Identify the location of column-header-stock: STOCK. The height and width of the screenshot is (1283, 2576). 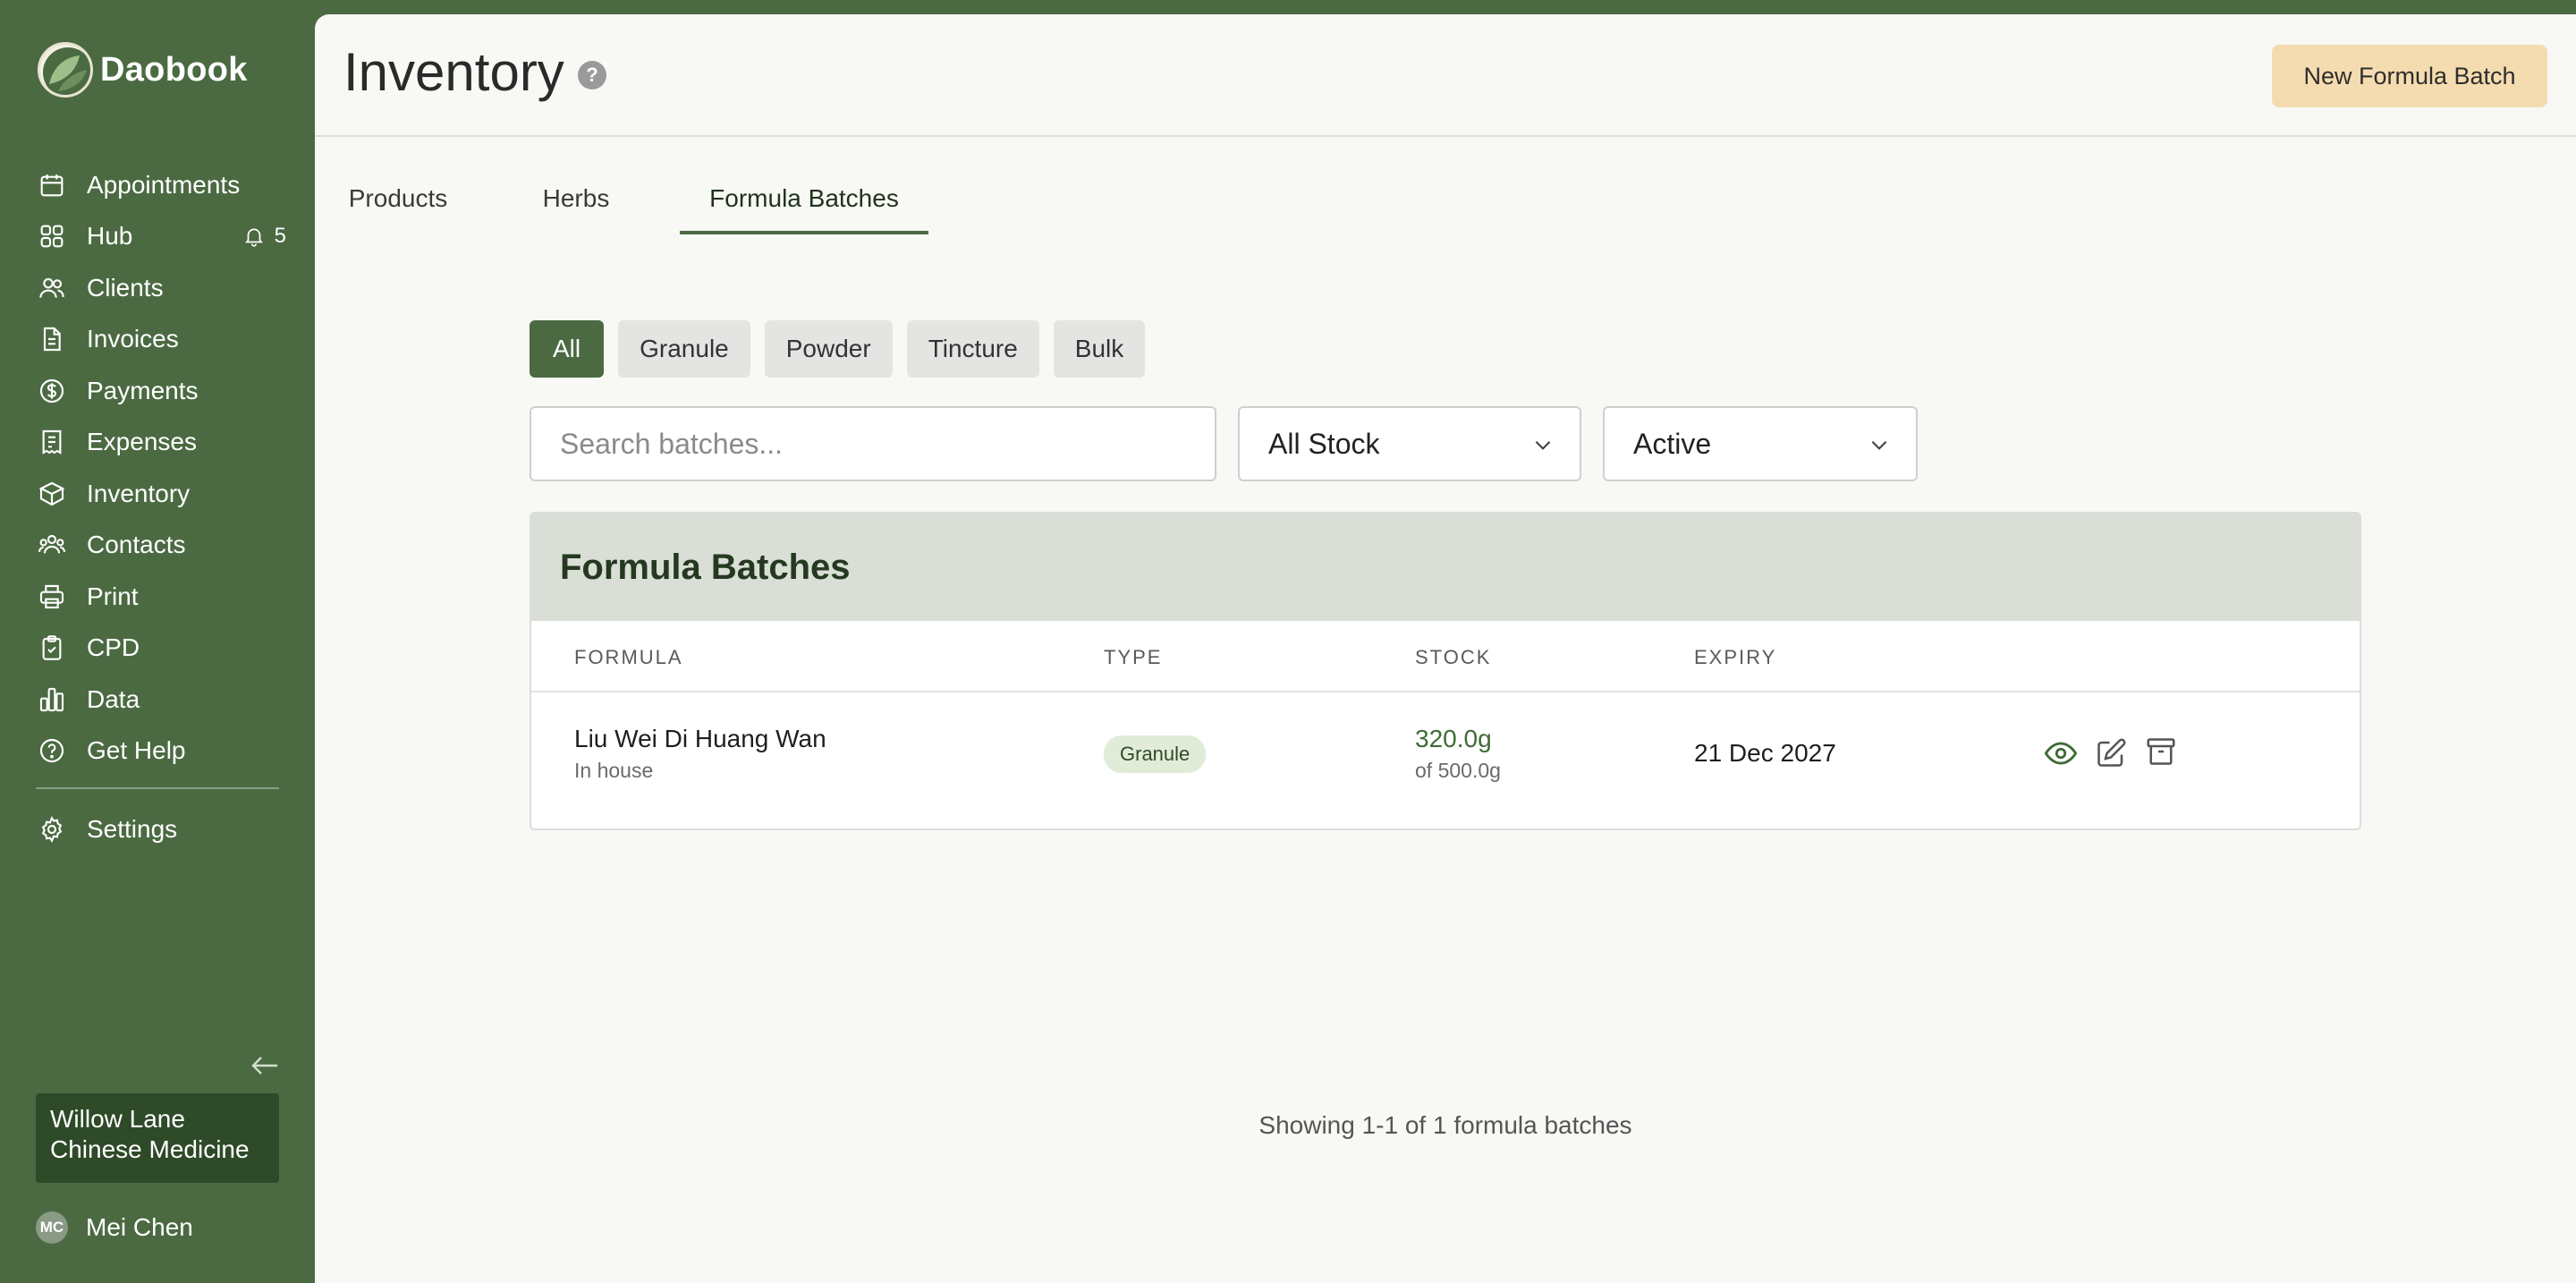
(1453, 657).